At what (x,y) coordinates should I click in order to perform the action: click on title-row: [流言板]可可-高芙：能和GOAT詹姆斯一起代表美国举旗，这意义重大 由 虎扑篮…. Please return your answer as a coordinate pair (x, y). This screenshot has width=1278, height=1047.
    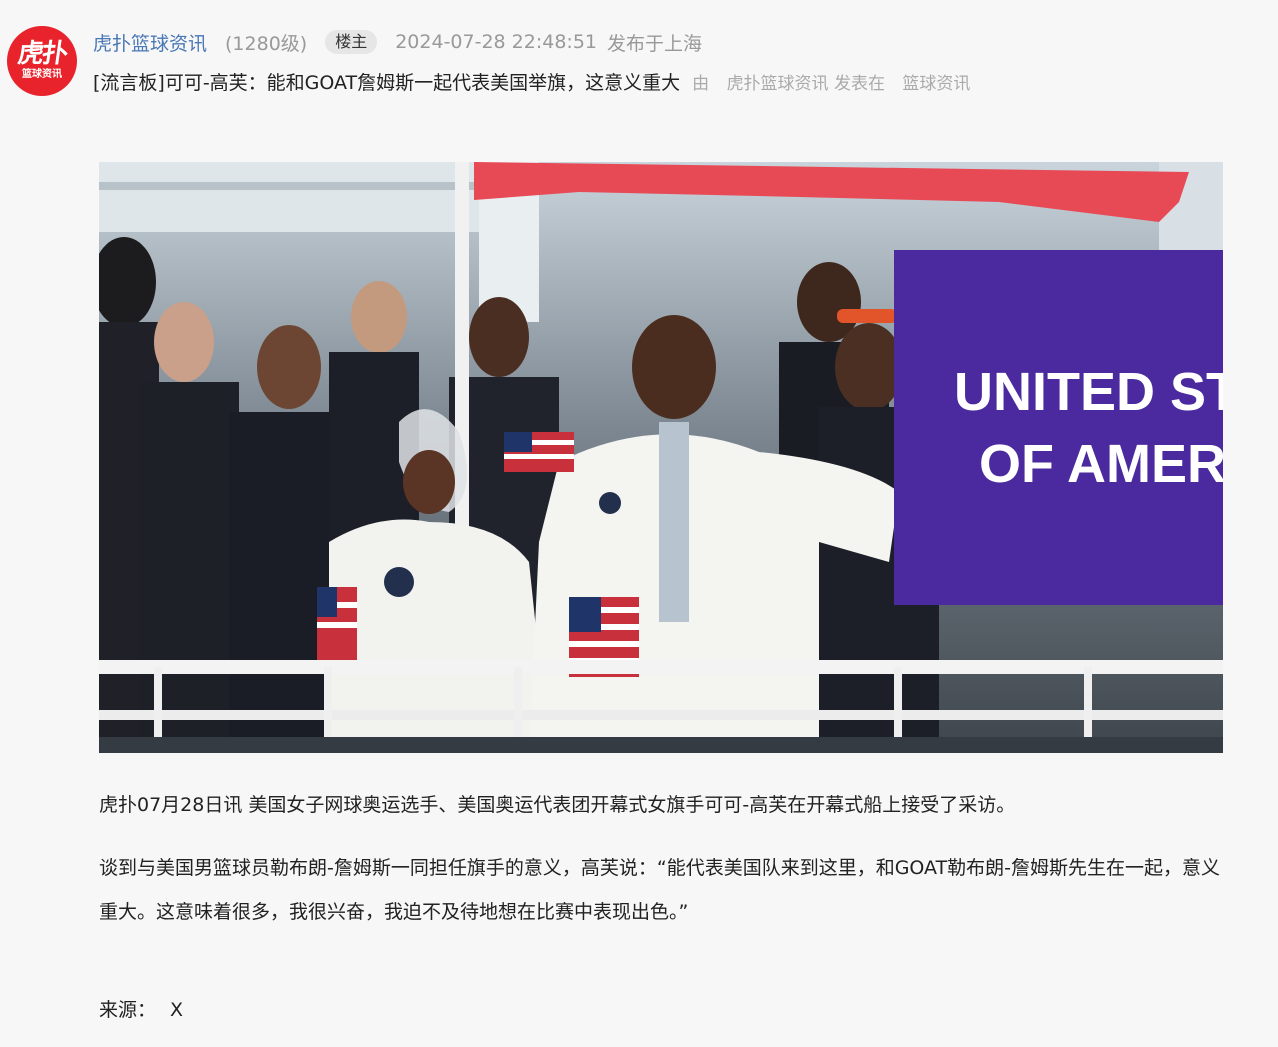
    Looking at the image, I should click on (531, 81).